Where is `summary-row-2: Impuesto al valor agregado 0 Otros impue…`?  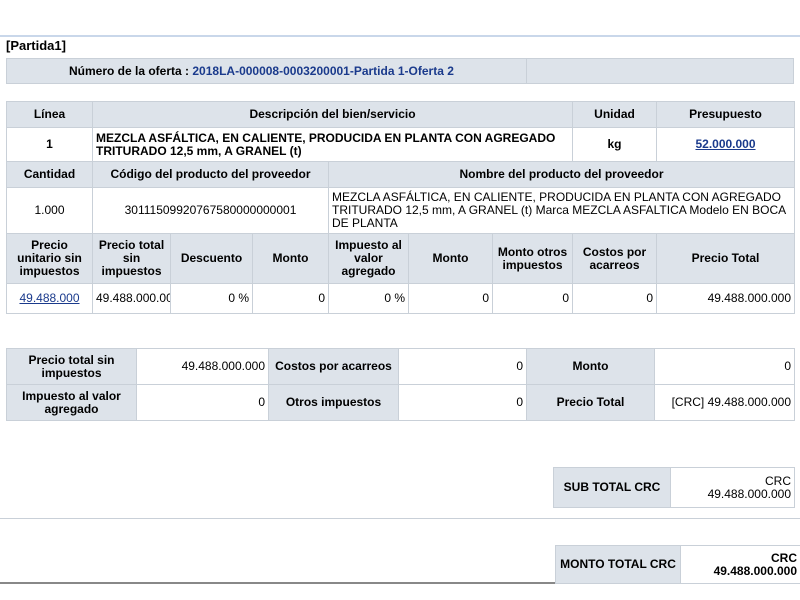
summary-row-2: Impuesto al valor agregado 0 Otros impue… is located at coordinates (400, 402).